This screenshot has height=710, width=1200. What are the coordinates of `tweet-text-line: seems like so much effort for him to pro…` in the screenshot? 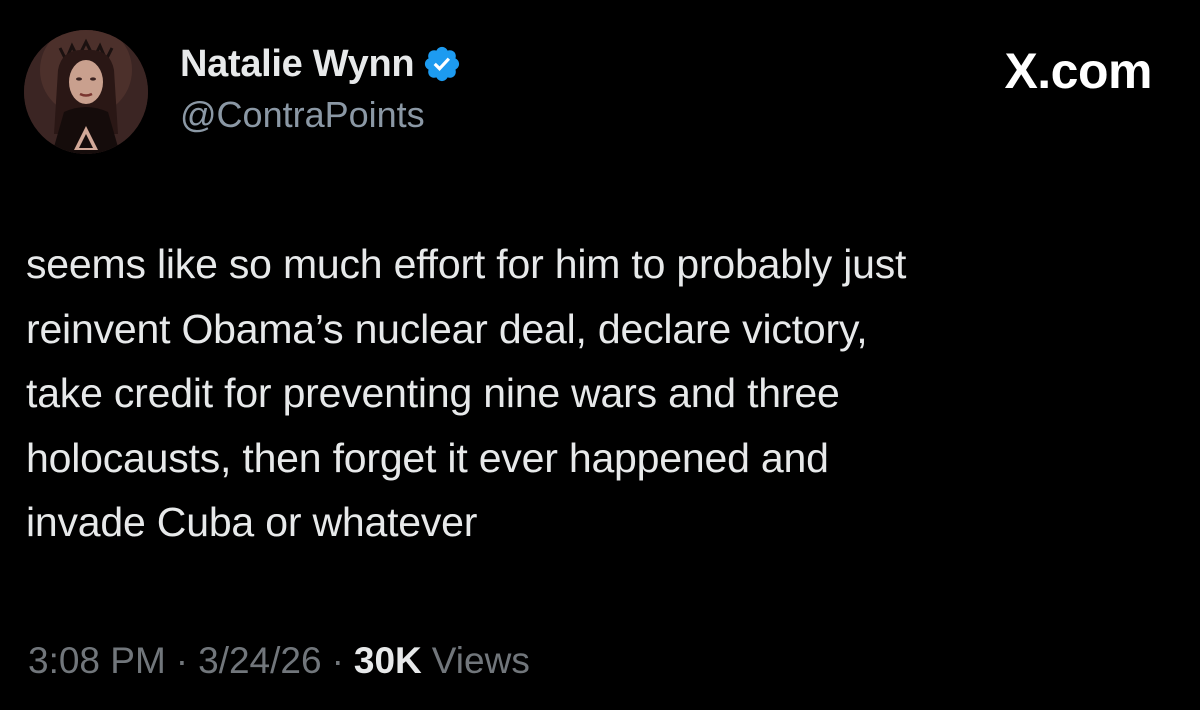 It's located at (466, 264).